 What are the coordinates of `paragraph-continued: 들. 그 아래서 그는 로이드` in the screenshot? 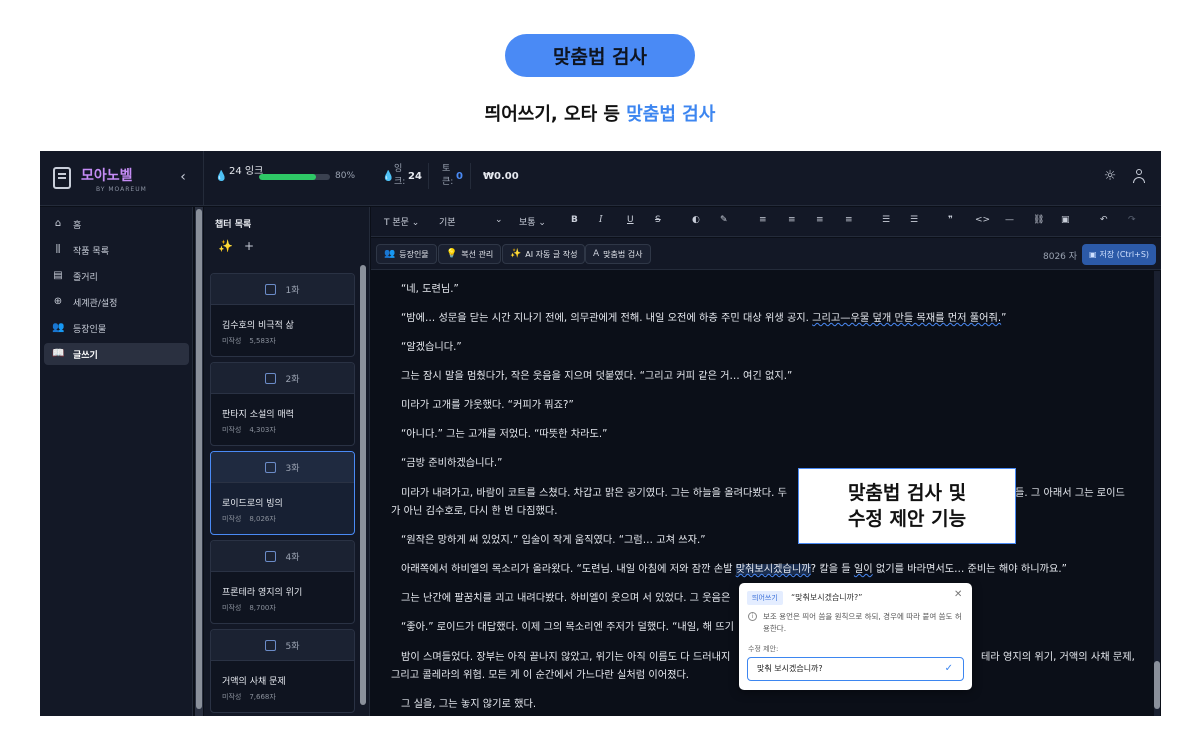 It's located at (1083, 494).